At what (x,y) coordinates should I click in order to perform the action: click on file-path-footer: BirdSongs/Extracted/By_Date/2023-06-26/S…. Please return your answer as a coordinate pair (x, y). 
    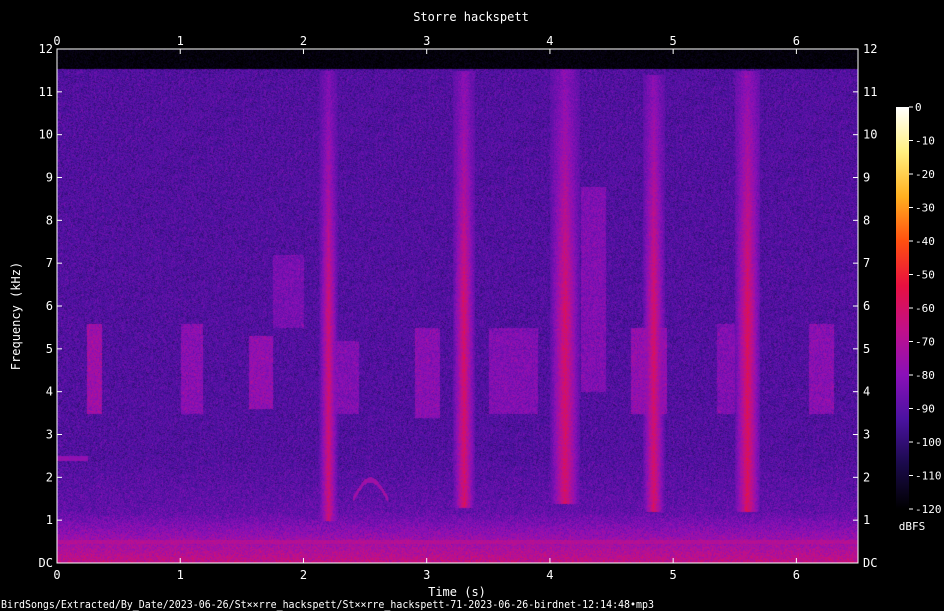
    Looking at the image, I should click on (327, 604).